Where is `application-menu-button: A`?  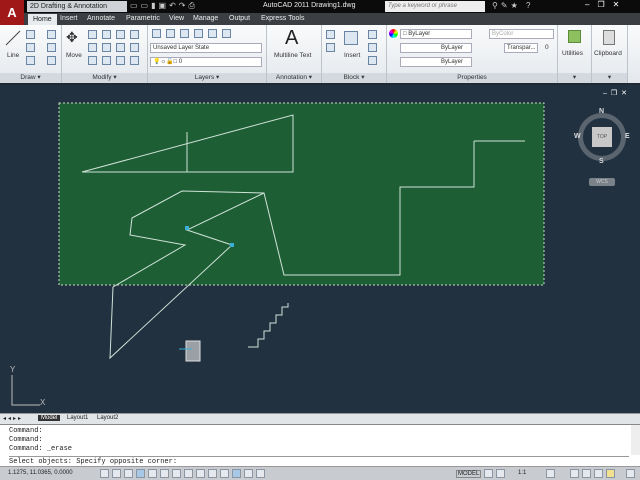 application-menu-button: A is located at coordinates (12, 12).